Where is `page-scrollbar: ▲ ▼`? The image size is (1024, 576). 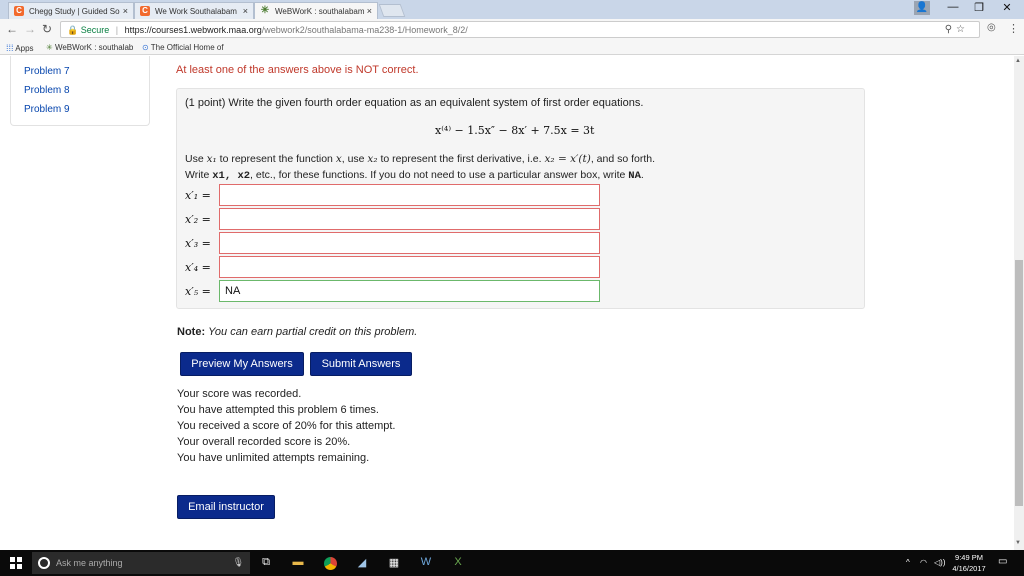 page-scrollbar: ▲ ▼ is located at coordinates (1019, 303).